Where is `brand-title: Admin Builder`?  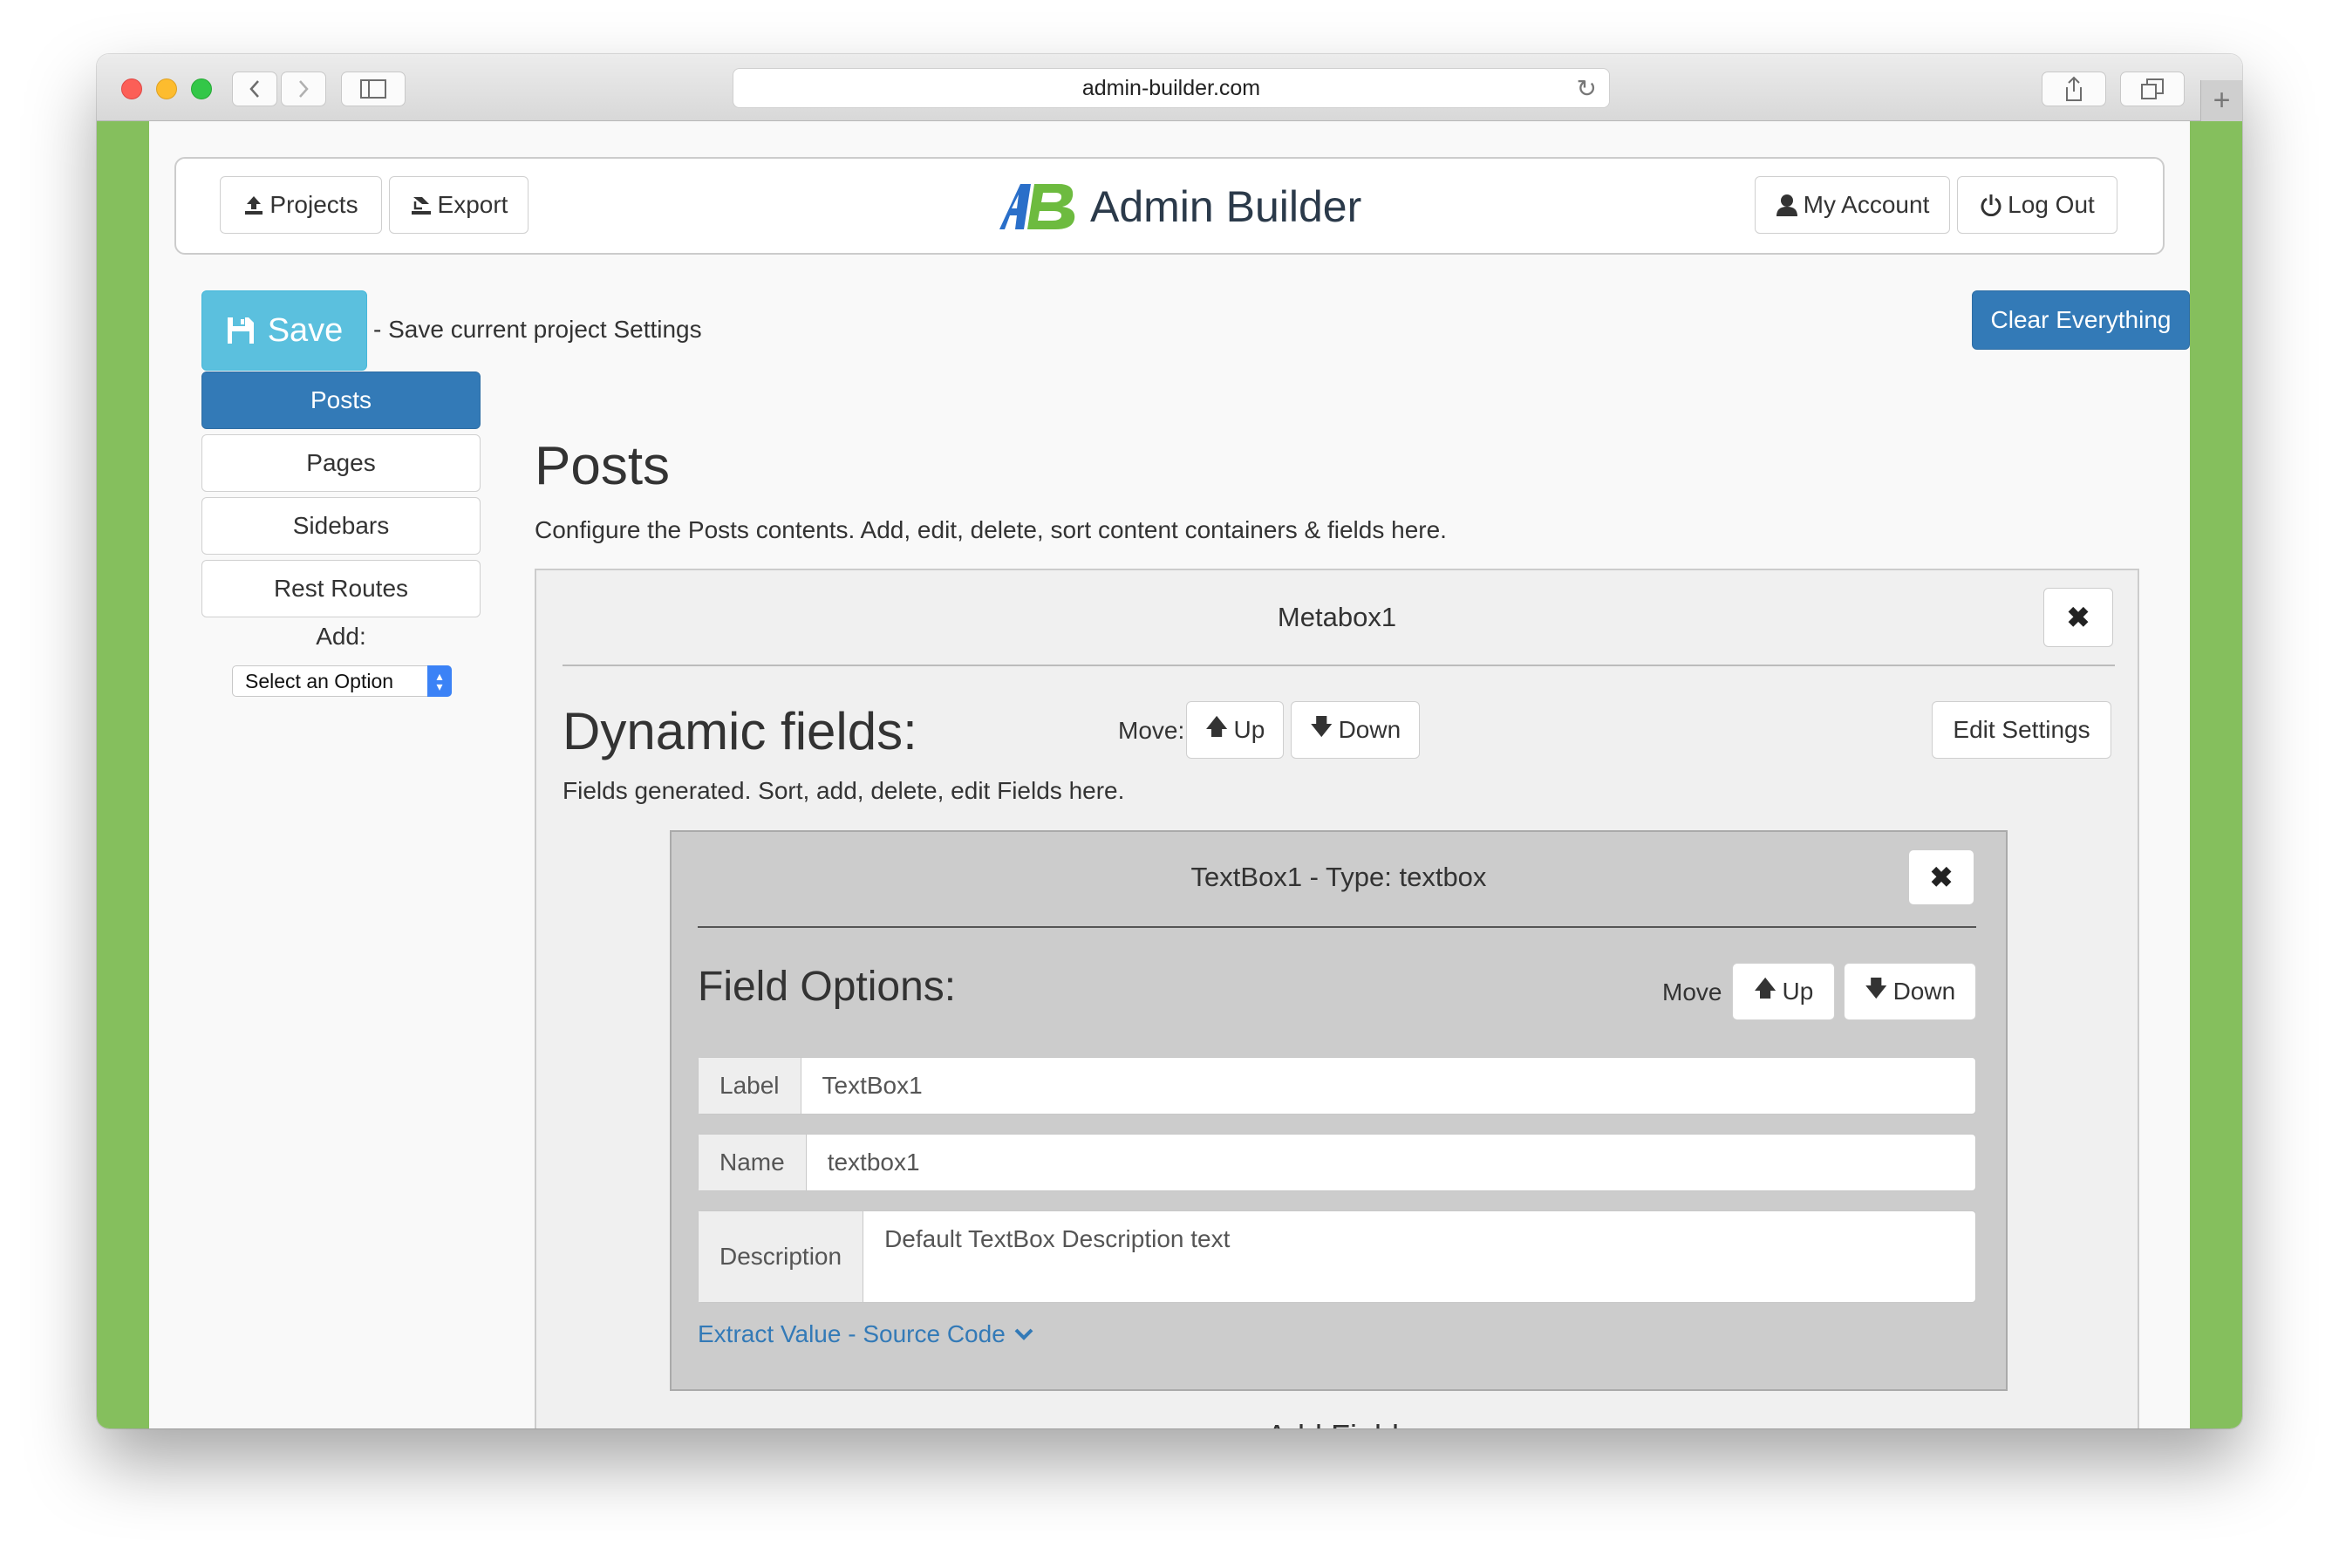
brand-title: Admin Builder is located at coordinates (1226, 206).